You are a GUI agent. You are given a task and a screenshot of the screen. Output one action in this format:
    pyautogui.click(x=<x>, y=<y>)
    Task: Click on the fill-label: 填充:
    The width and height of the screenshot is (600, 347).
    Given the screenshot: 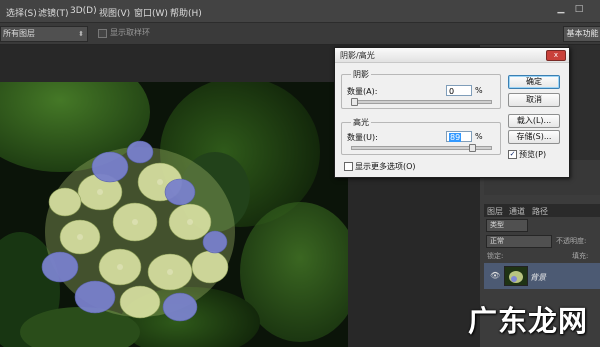 What is the action you would take?
    pyautogui.click(x=580, y=256)
    